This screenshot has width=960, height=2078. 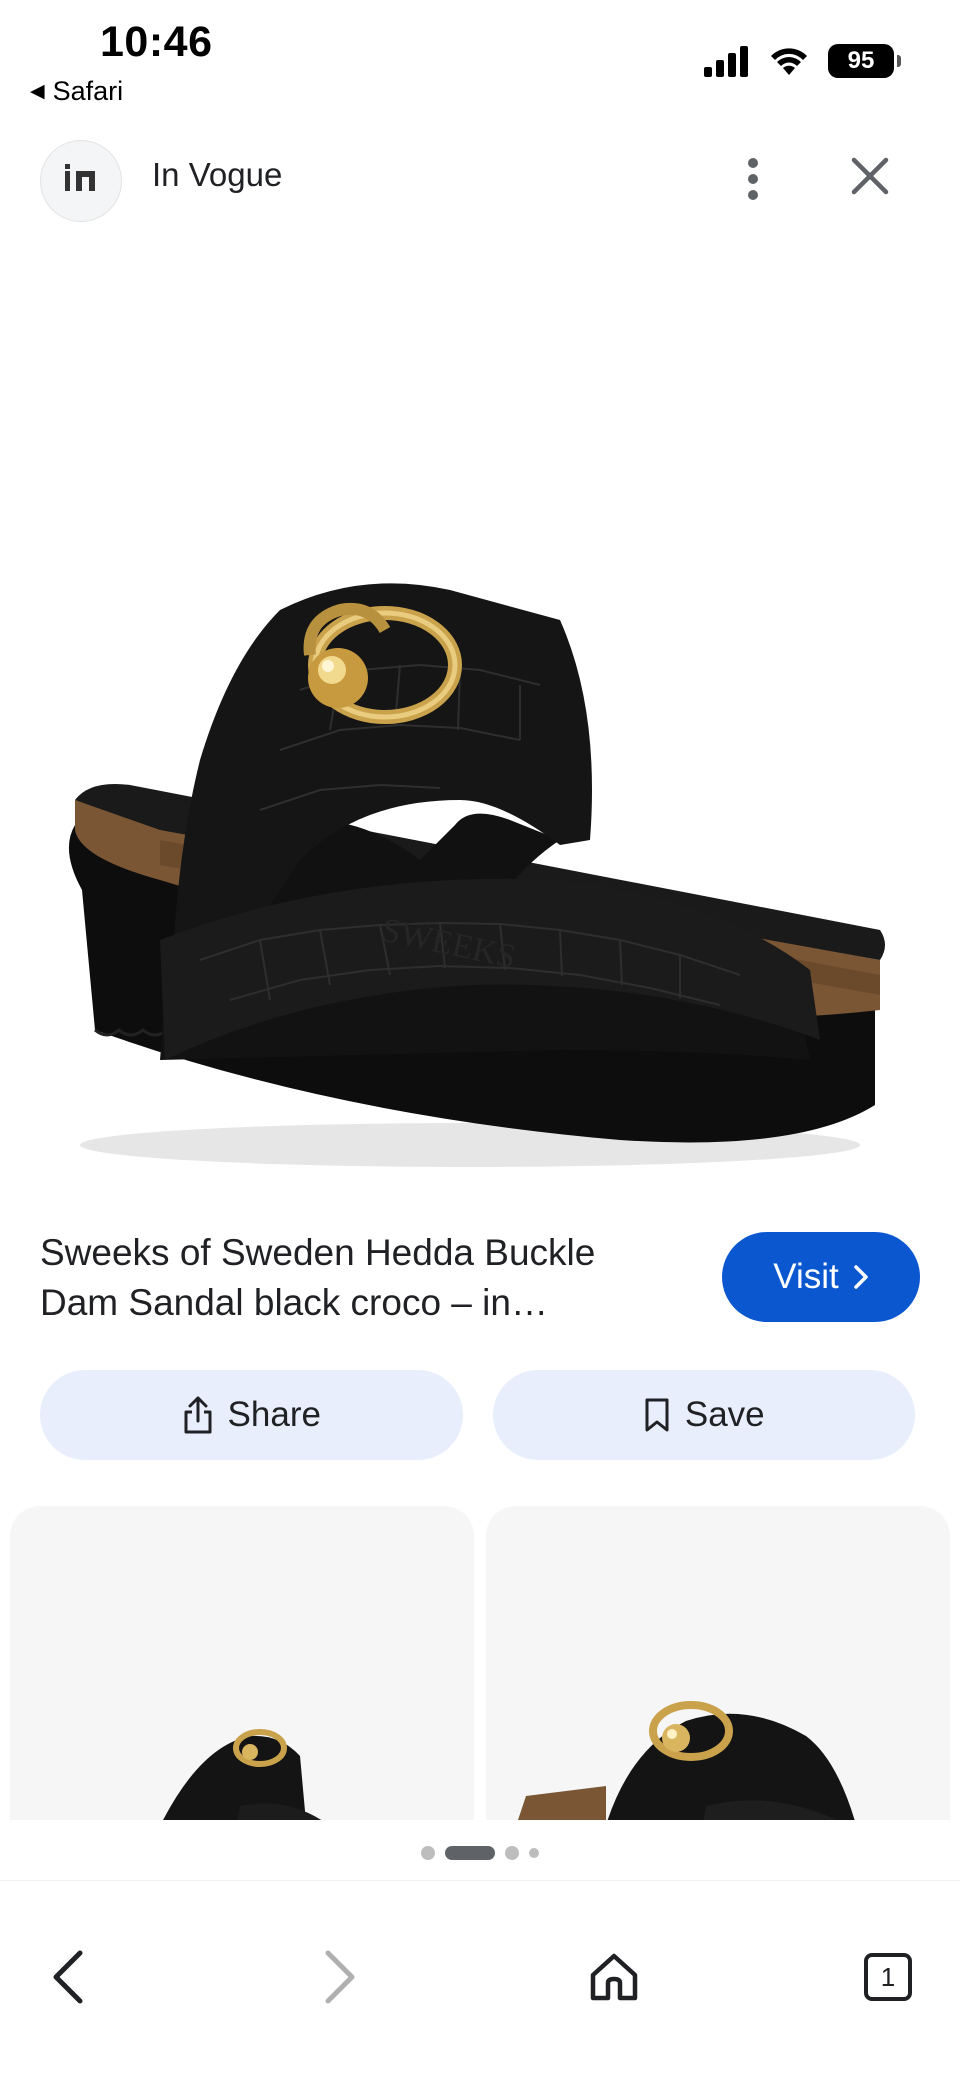 I want to click on battery-icon: 95, so click(x=864, y=61).